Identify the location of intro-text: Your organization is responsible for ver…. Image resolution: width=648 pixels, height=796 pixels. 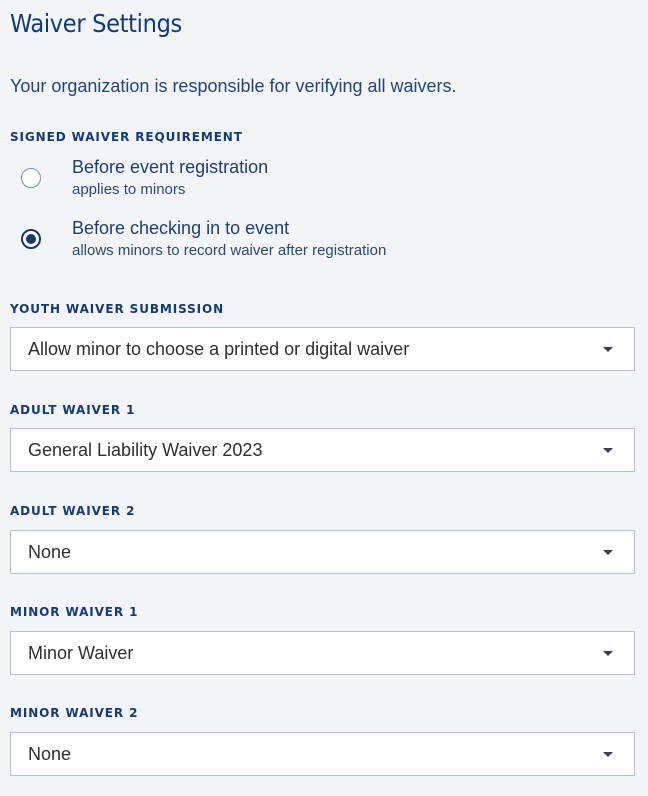
(233, 86).